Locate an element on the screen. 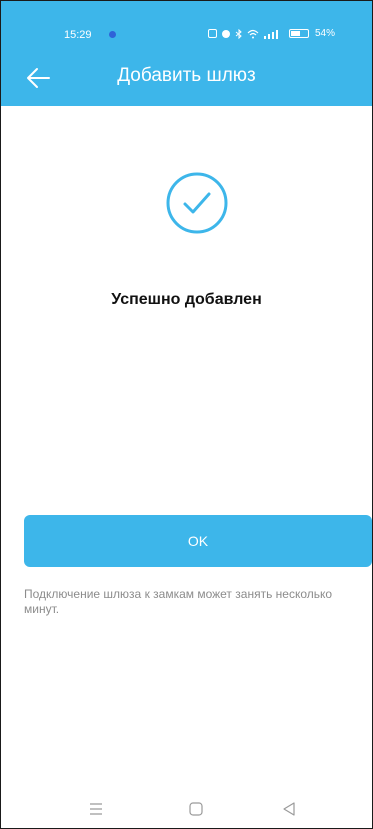 This screenshot has height=829, width=373. status-bar: 15:29 54% is located at coordinates (186, 25).